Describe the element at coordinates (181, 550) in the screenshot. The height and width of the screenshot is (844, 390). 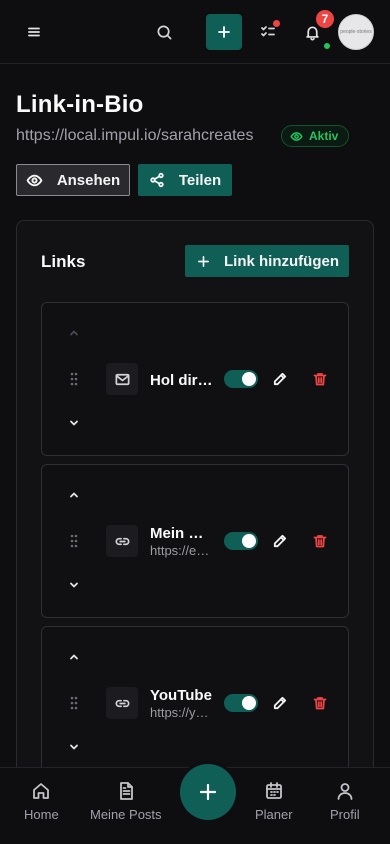
I see `link-url: https://example.com` at that location.